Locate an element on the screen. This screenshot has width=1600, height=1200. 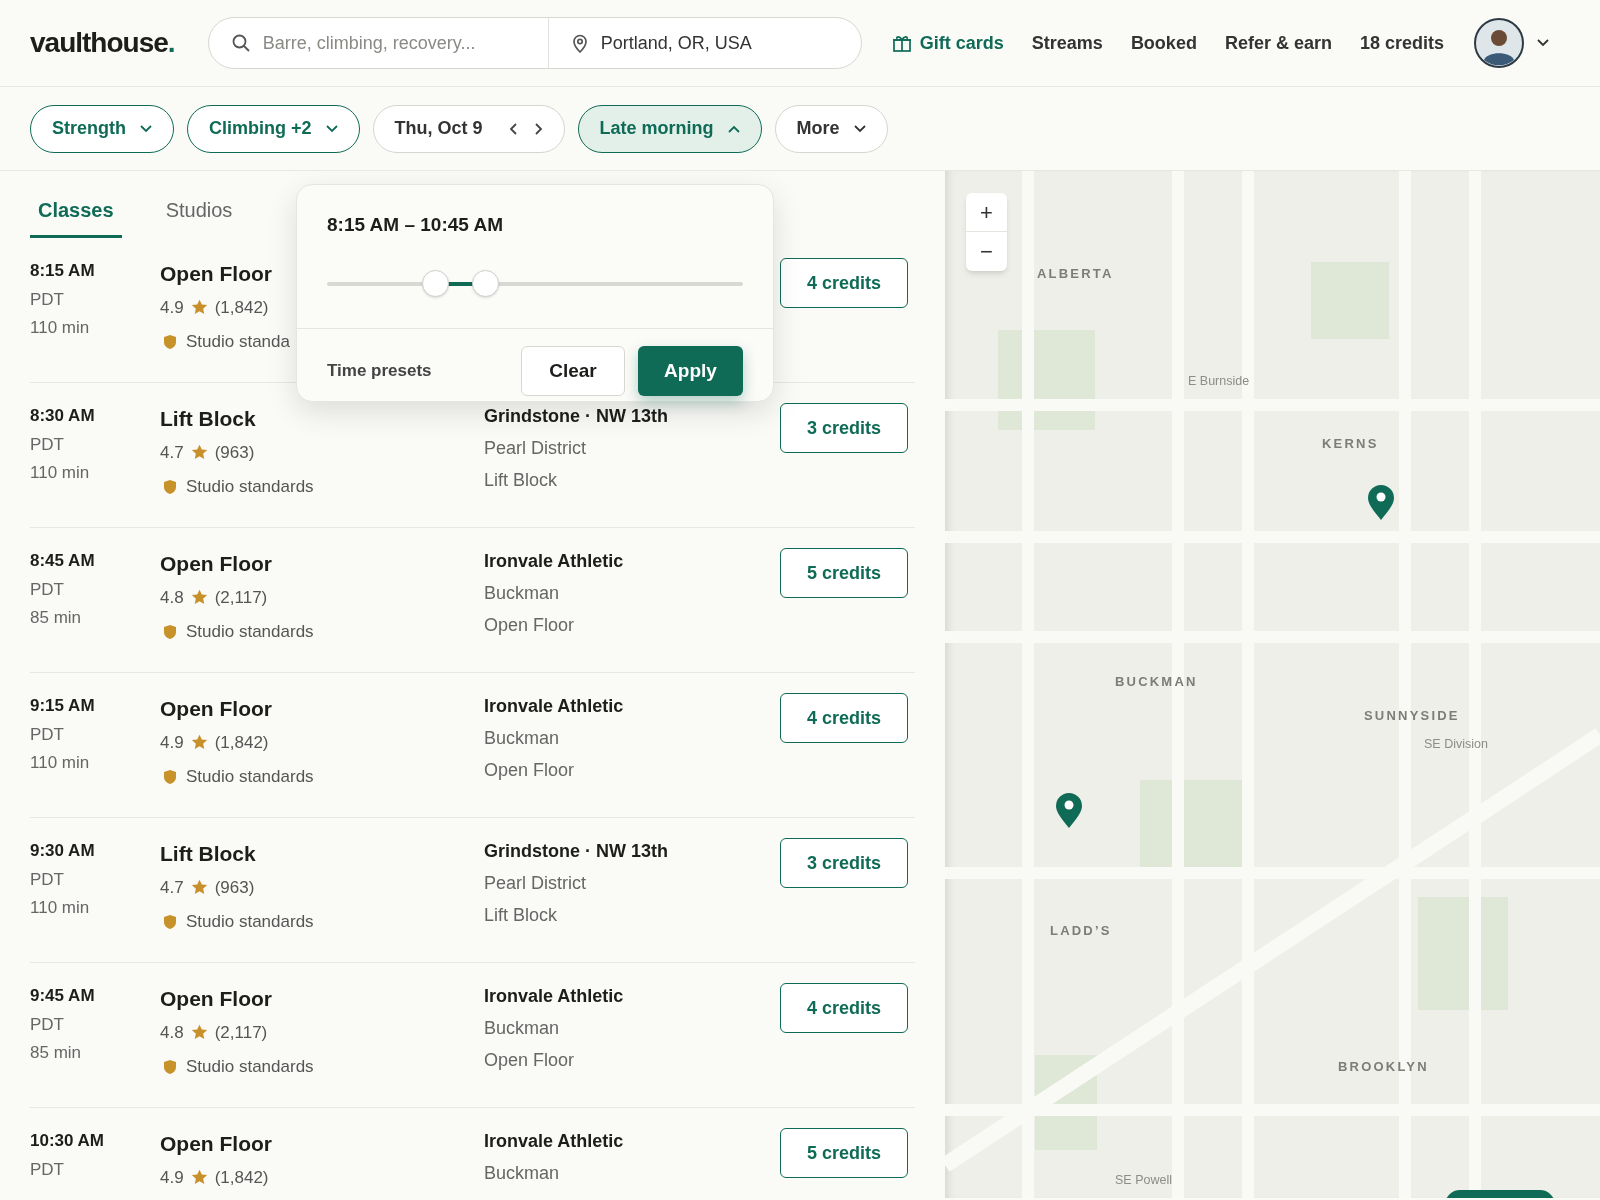
gift-icon is located at coordinates (901, 43).